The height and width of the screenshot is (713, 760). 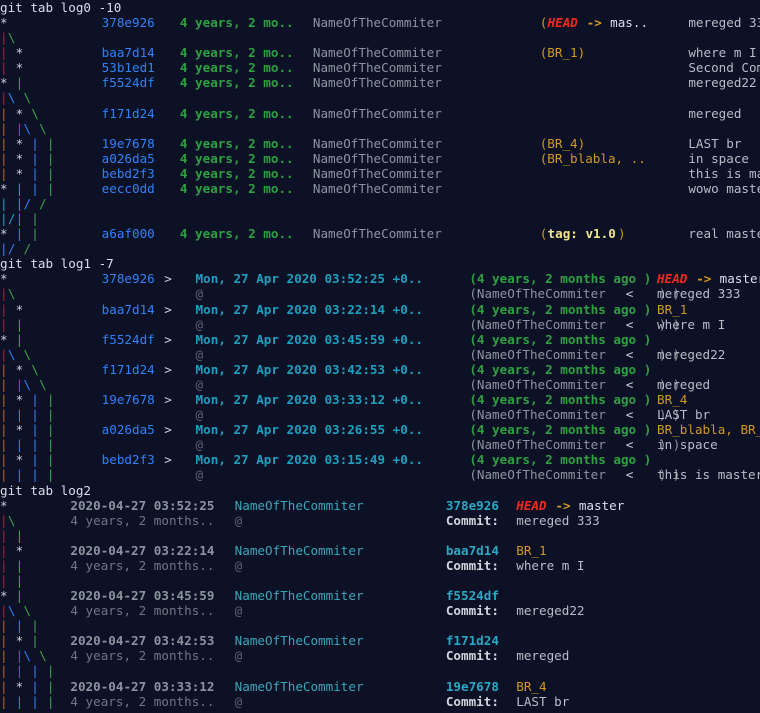 What do you see at coordinates (380, 218) in the screenshot?
I see `log0-row: | / | |` at bounding box center [380, 218].